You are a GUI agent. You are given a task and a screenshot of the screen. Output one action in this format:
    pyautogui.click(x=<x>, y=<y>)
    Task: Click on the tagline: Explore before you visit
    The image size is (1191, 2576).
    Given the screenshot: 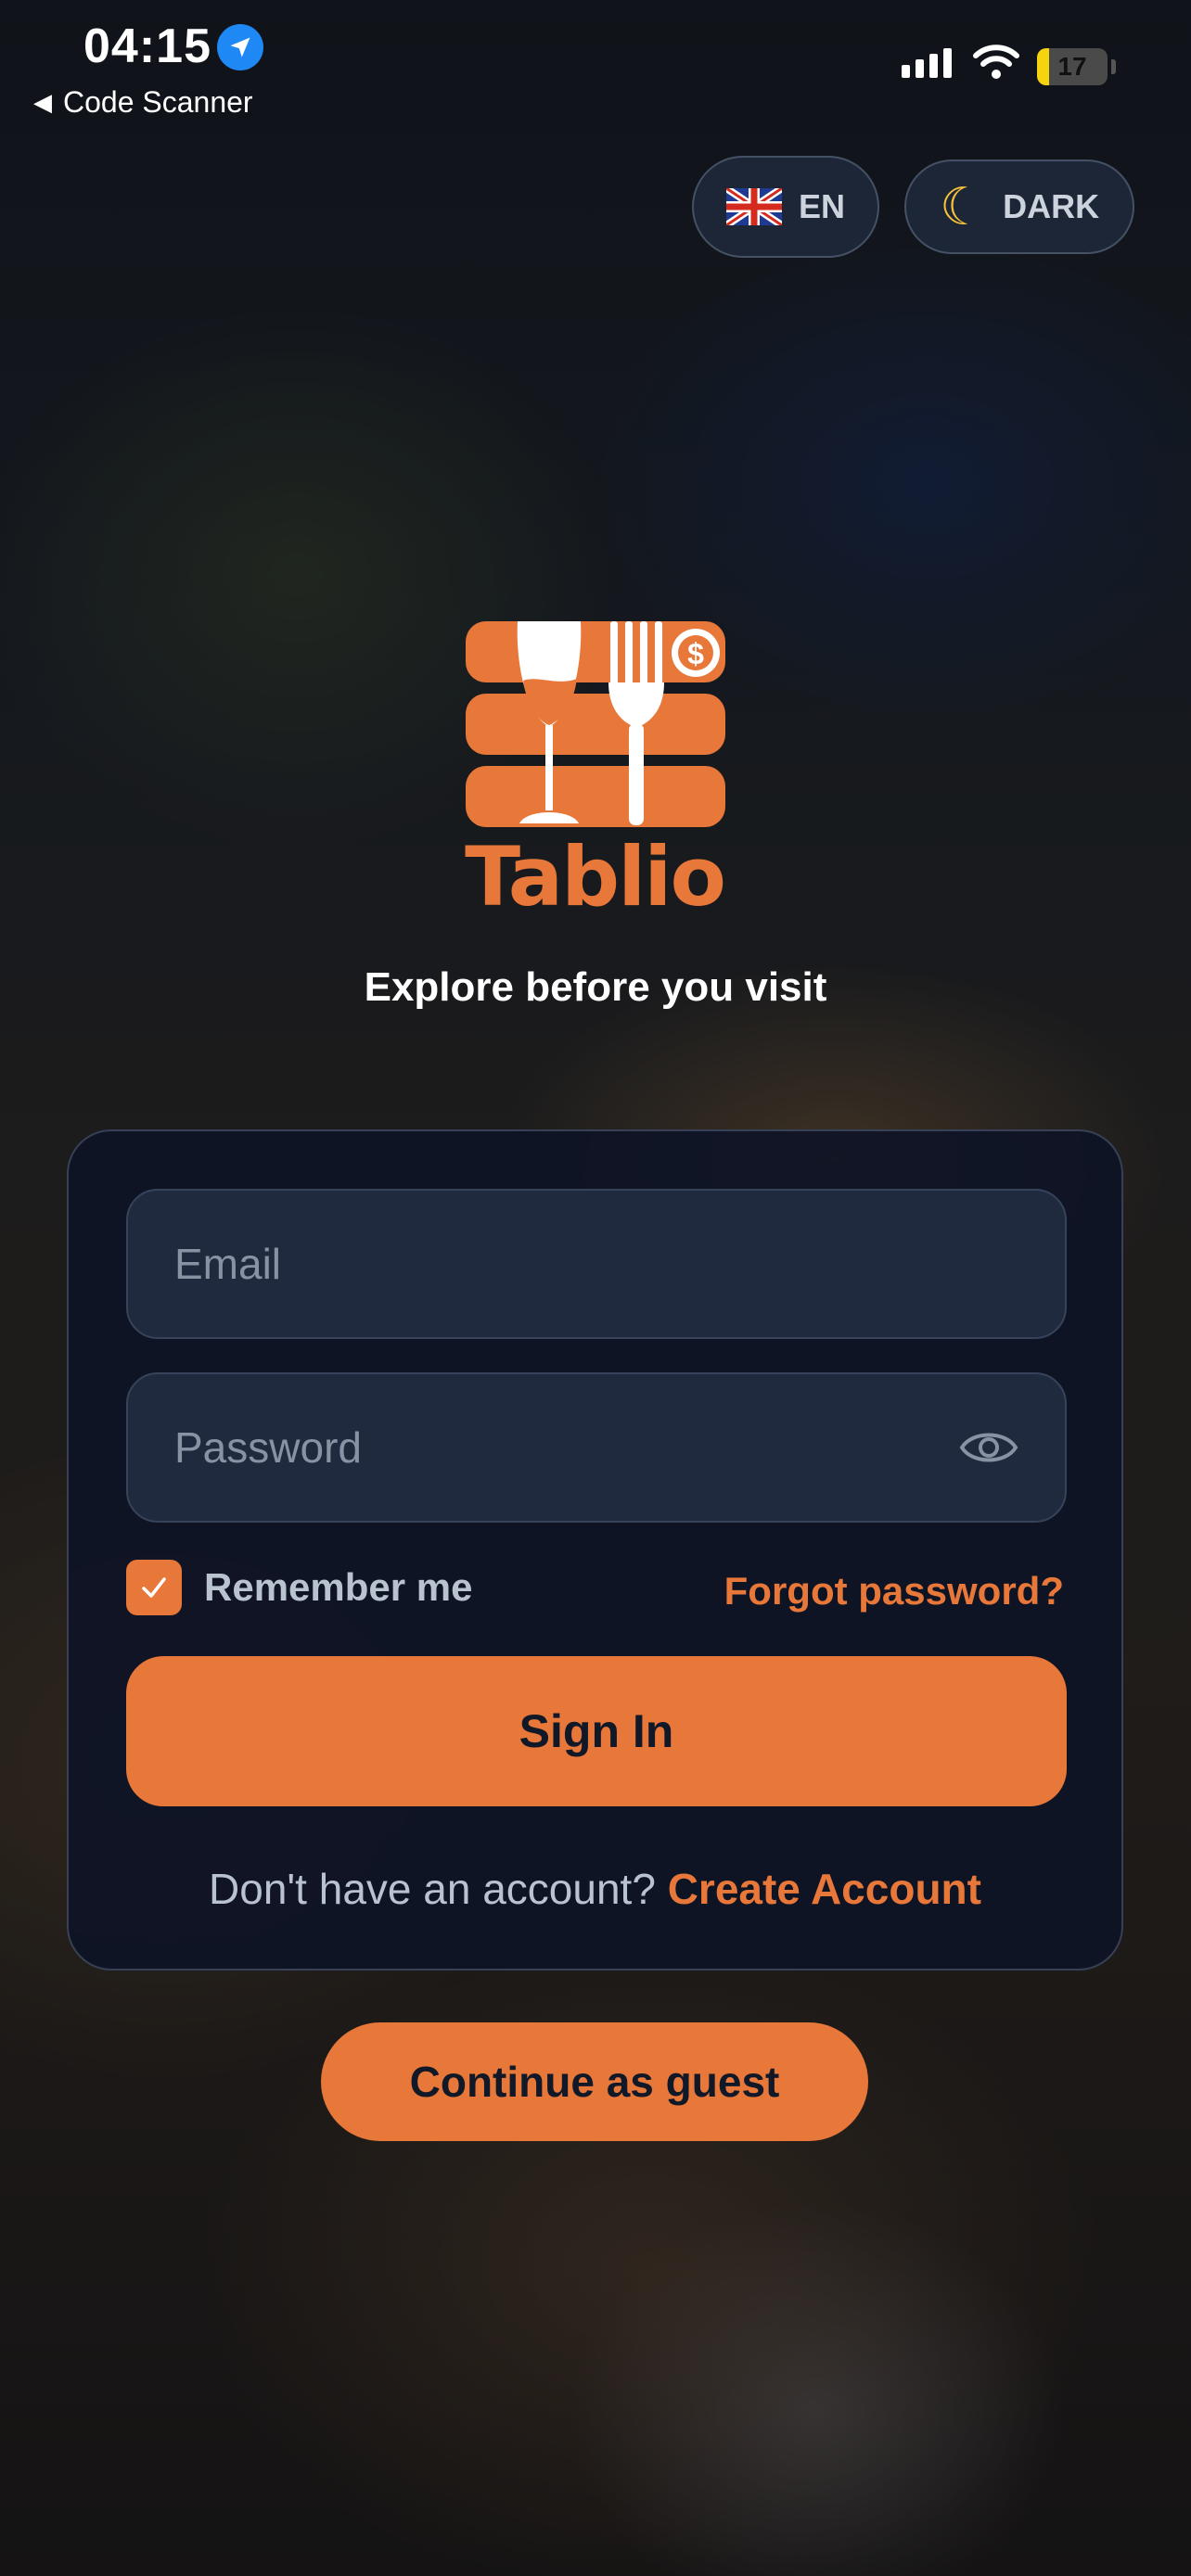 What is the action you would take?
    pyautogui.click(x=595, y=987)
    